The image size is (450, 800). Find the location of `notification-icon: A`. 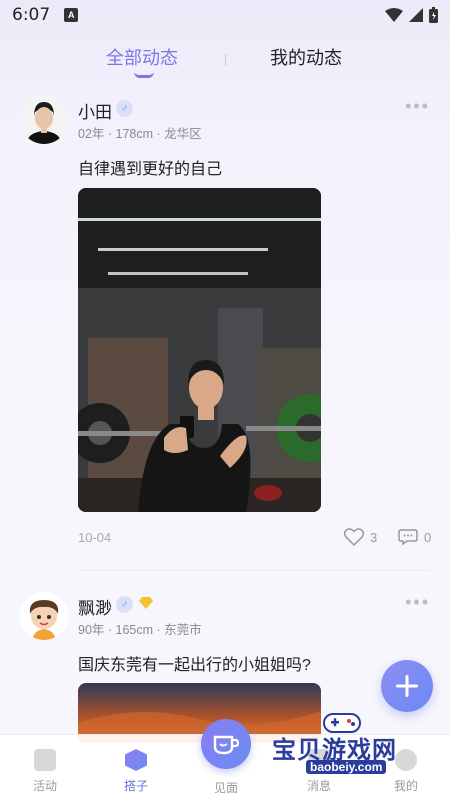

notification-icon: A is located at coordinates (71, 15).